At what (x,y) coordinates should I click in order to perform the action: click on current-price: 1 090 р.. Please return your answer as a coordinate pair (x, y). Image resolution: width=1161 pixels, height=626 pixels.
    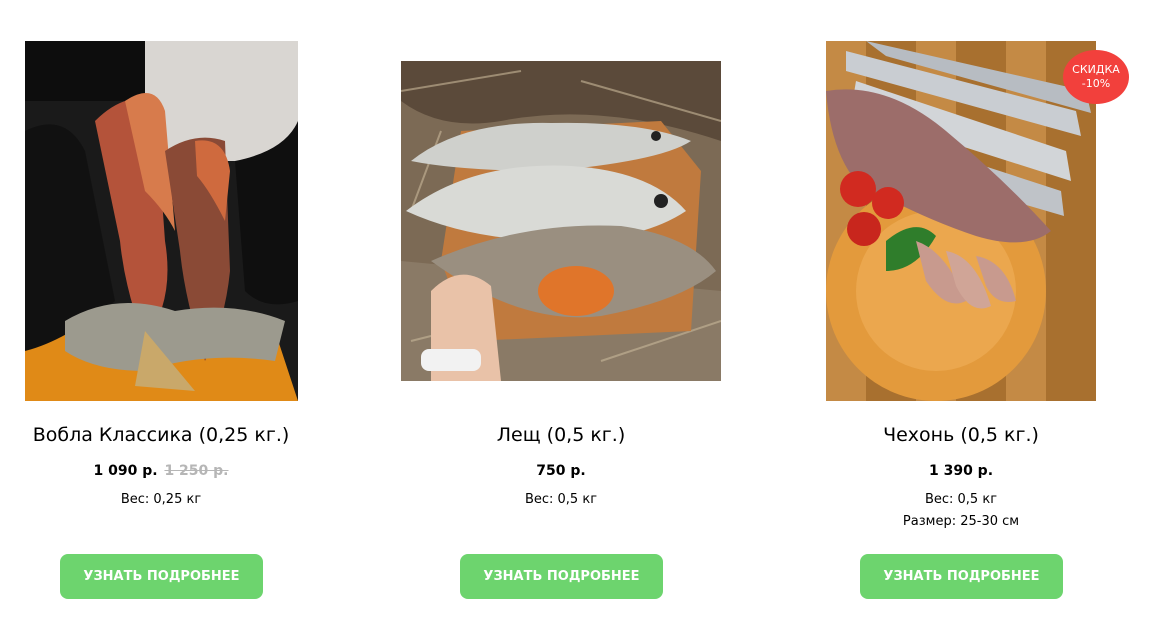
    Looking at the image, I should click on (125, 471).